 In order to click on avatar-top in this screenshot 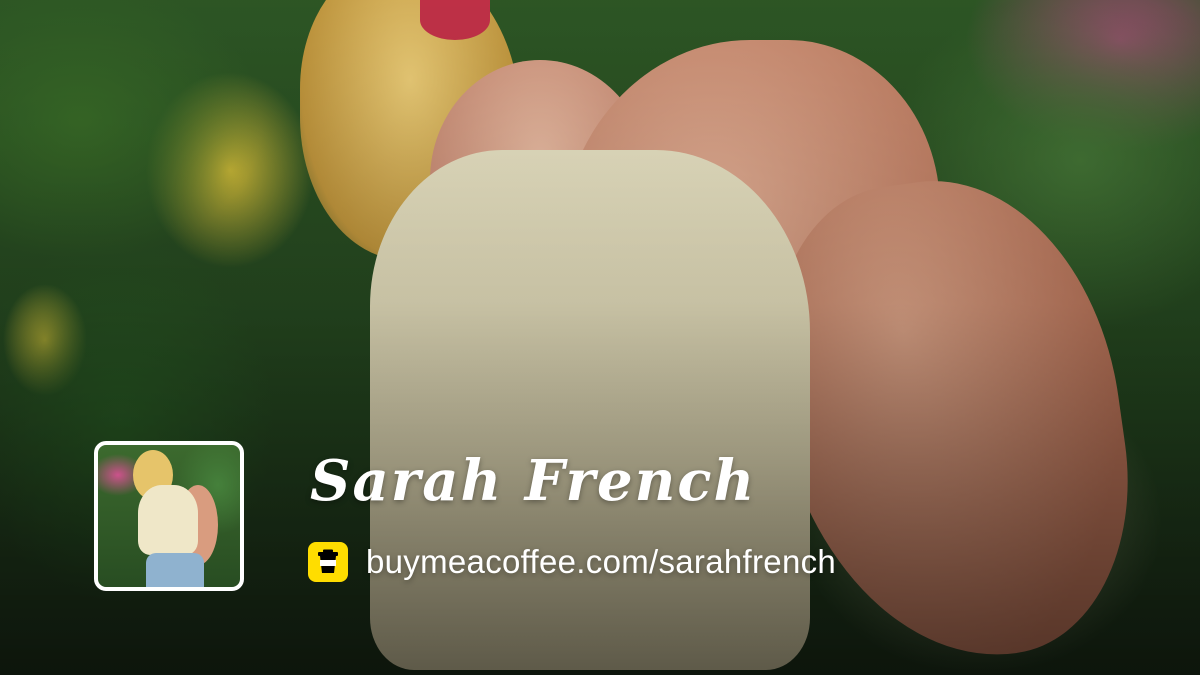, I will do `click(168, 520)`.